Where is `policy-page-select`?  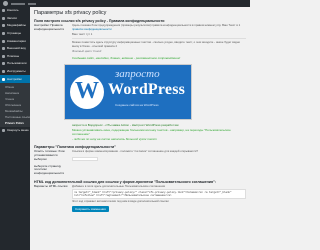
policy-page-select is located at coordinates (85, 158).